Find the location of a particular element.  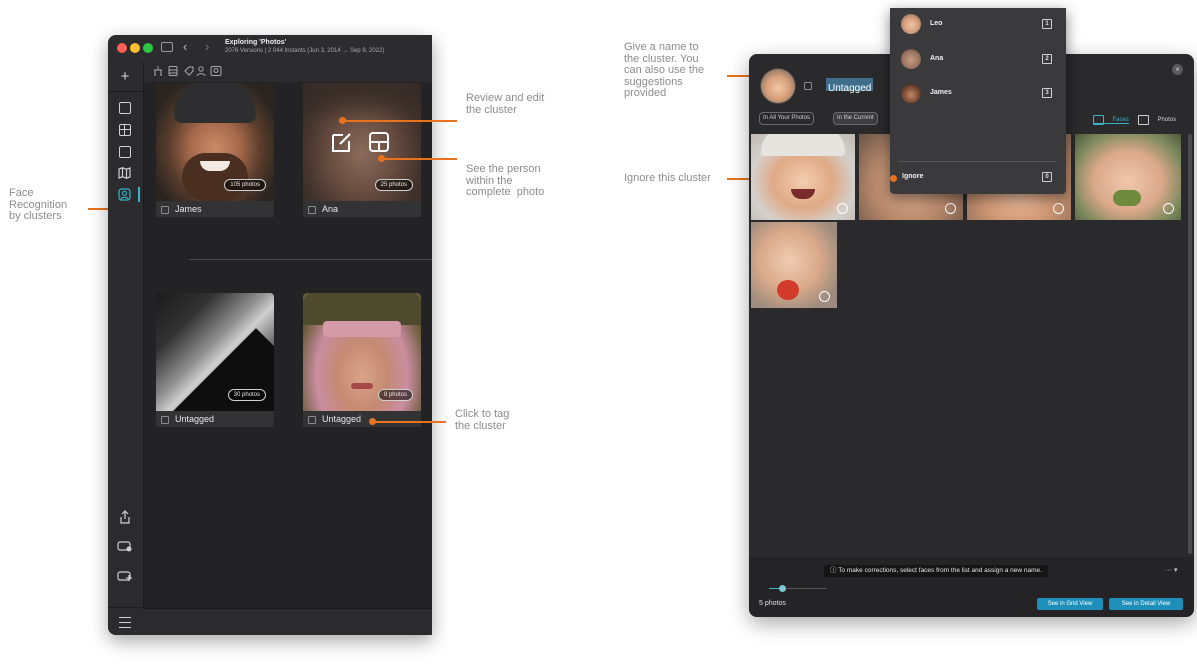

cluster-caption-ana: Ana is located at coordinates (362, 209).